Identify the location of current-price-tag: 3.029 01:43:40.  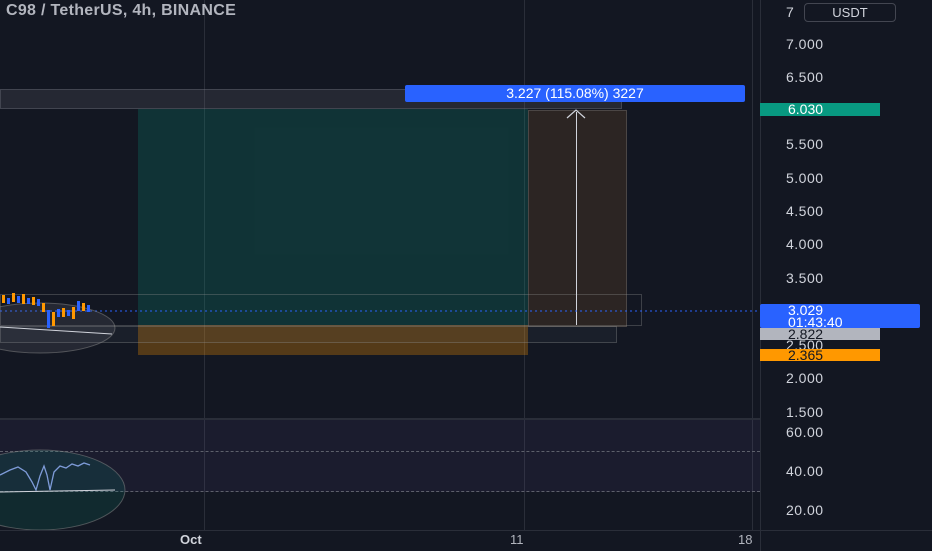
(840, 316).